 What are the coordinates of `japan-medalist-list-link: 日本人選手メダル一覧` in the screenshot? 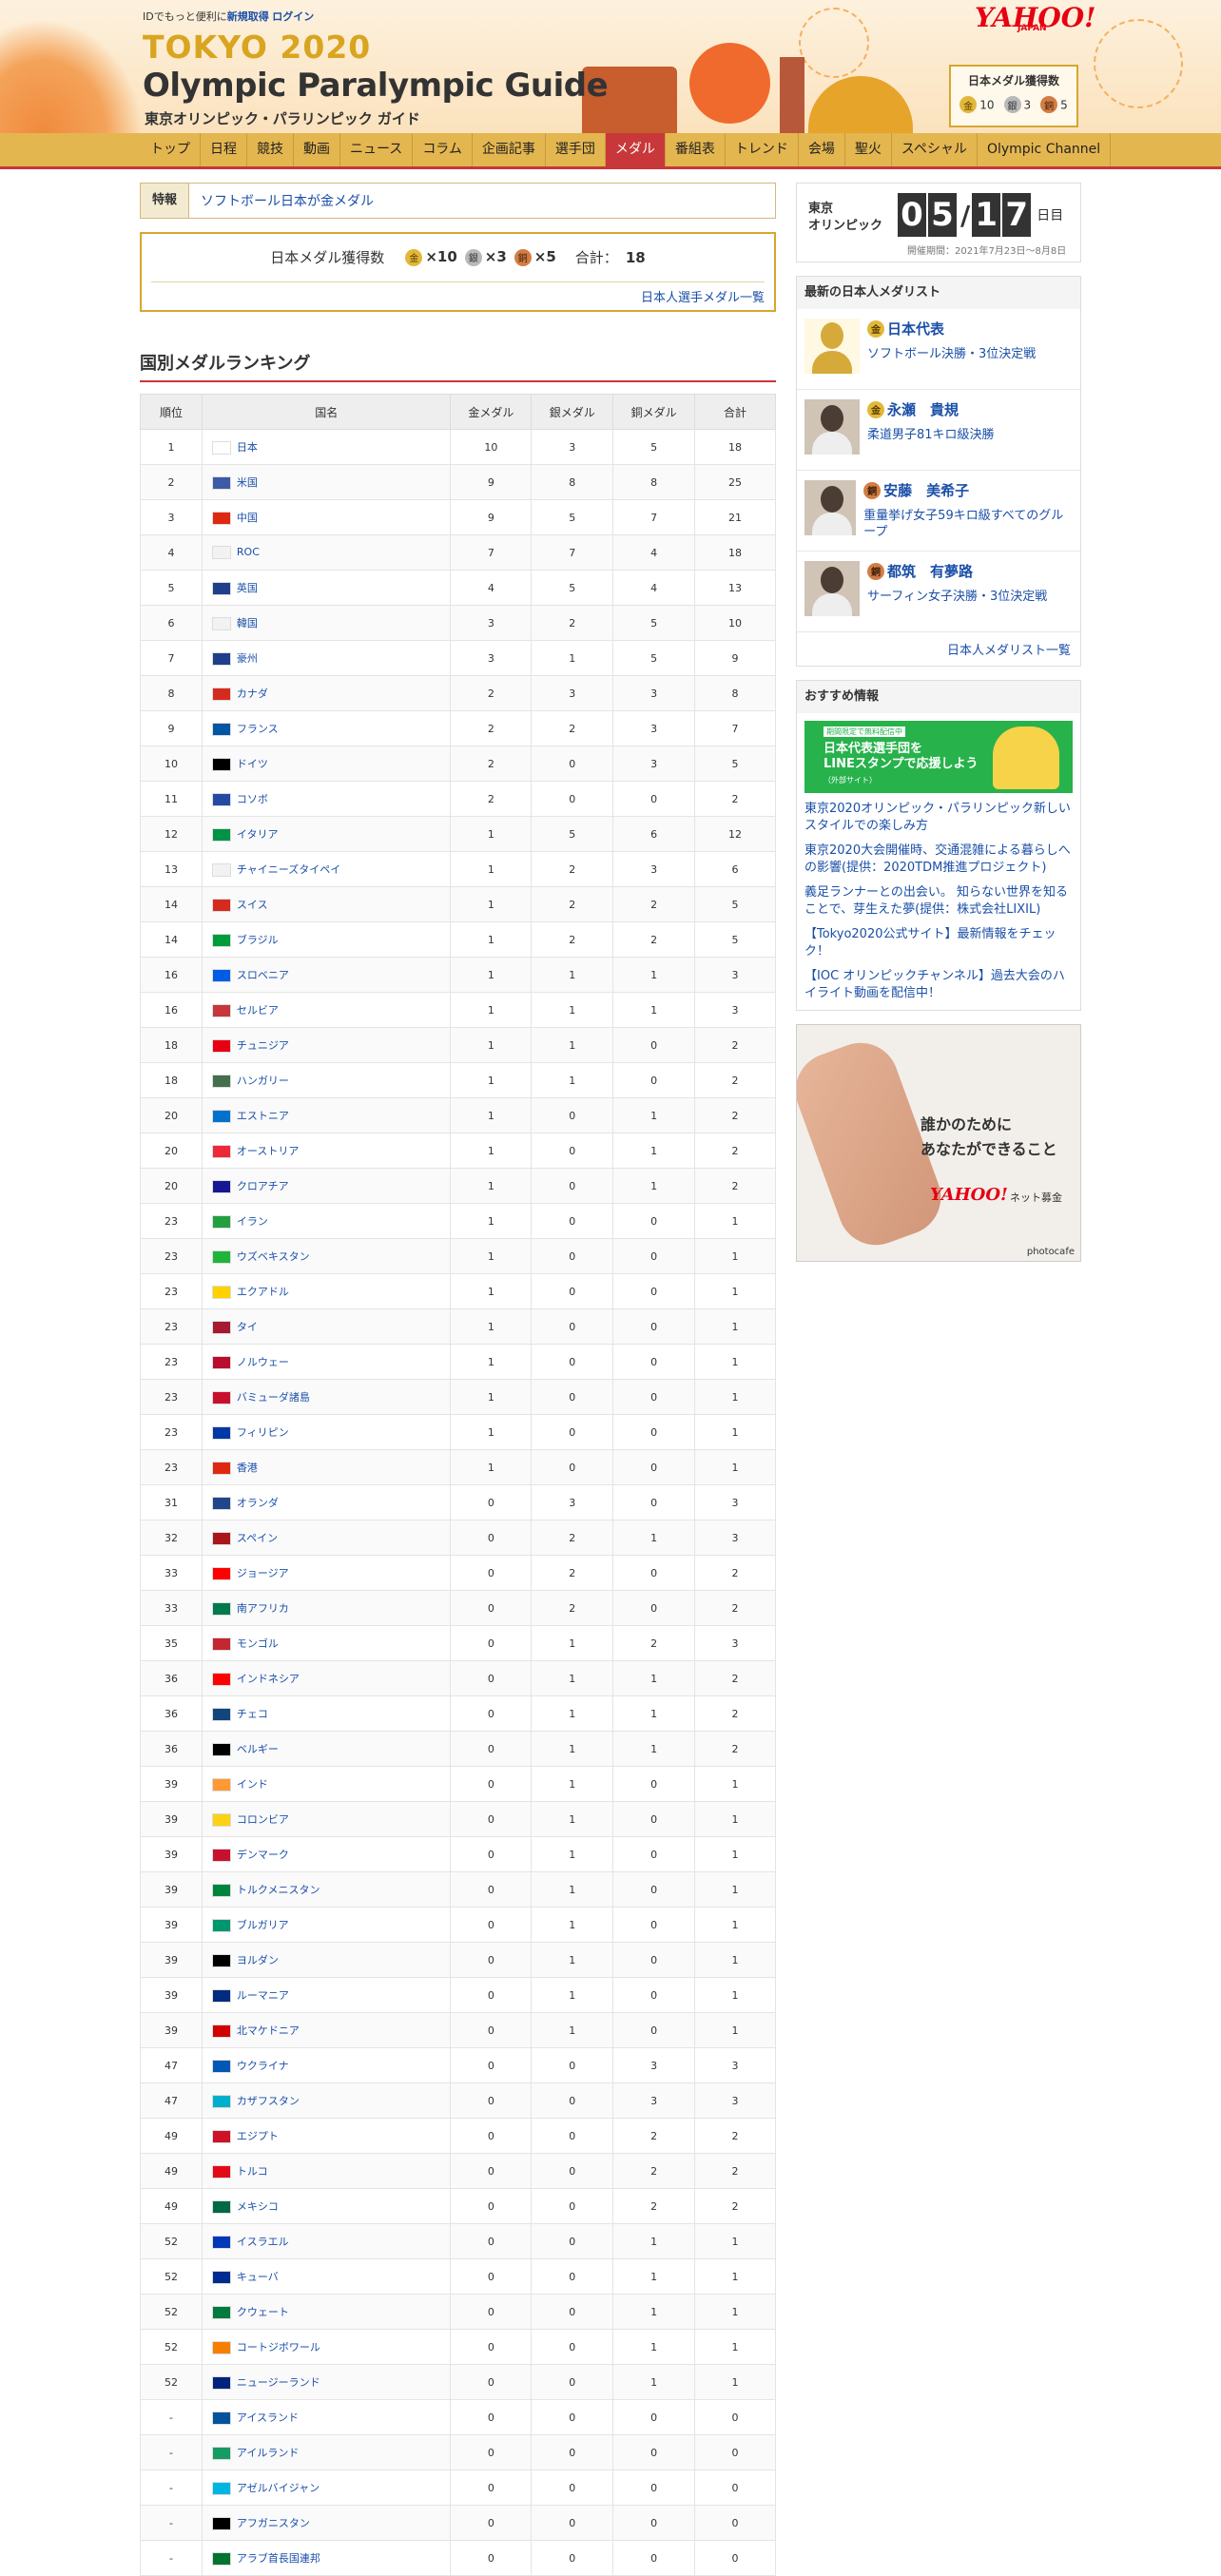 It's located at (703, 296).